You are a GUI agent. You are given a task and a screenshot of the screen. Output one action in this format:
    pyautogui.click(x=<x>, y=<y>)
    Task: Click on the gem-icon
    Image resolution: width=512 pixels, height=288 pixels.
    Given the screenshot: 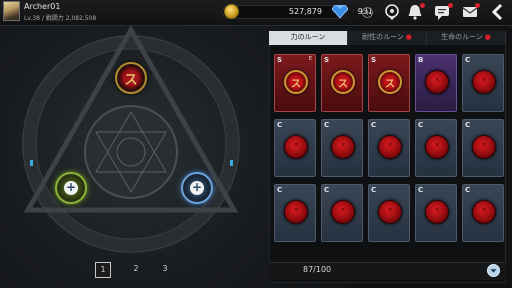 What is the action you would take?
    pyautogui.click(x=340, y=11)
    